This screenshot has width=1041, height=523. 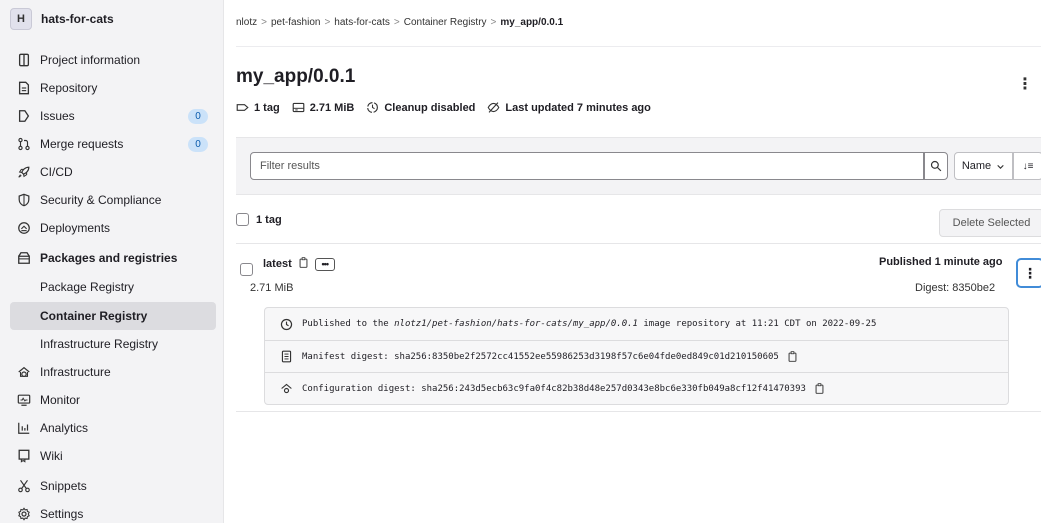 What do you see at coordinates (286, 324) in the screenshot?
I see `clock-icon` at bounding box center [286, 324].